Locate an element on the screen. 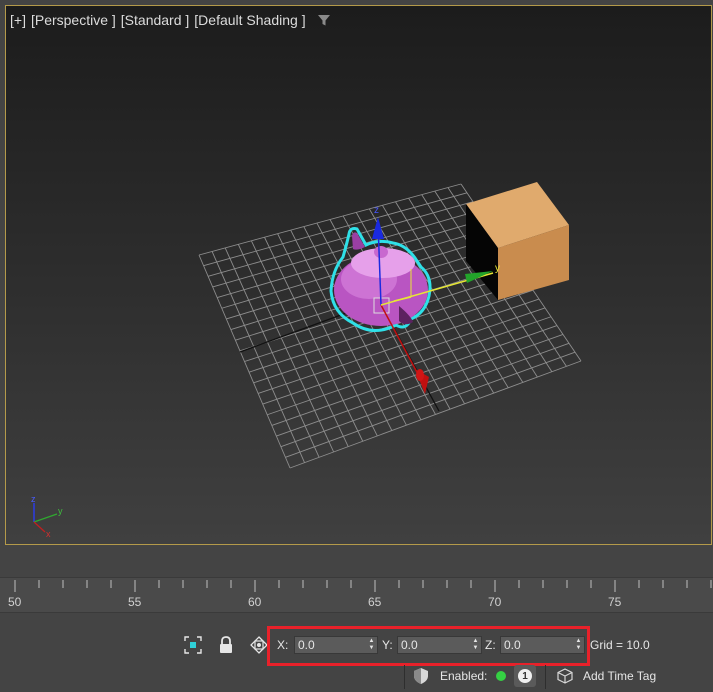 The height and width of the screenshot is (692, 713). gizmo-y-label: y is located at coordinates (497, 268).